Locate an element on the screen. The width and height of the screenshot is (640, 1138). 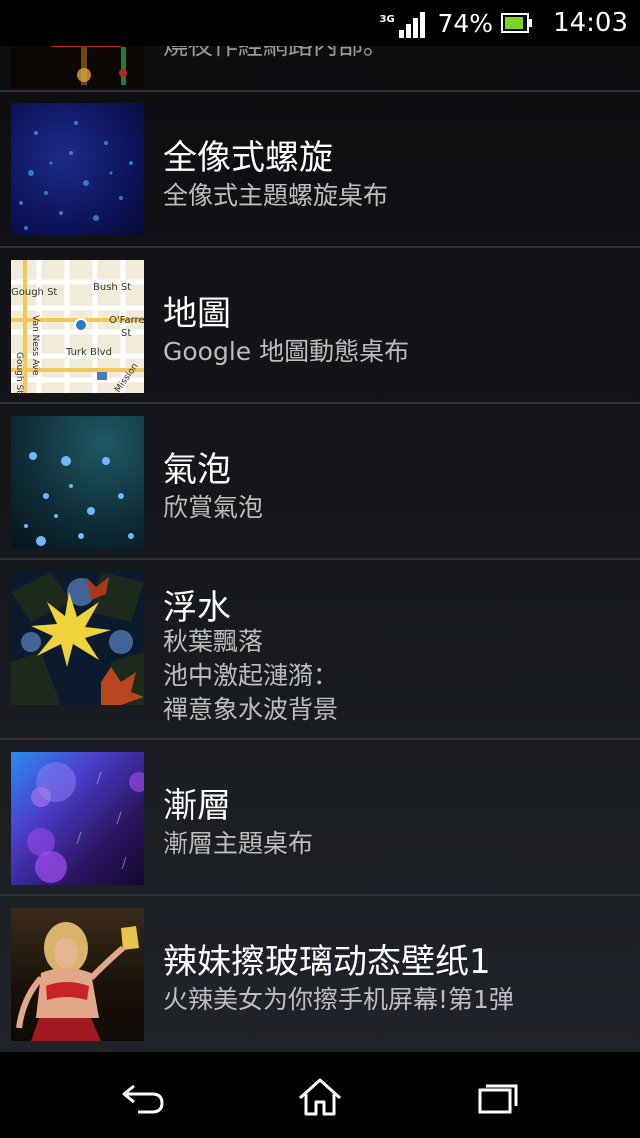
map-label: Turk Blvd is located at coordinates (88, 352).